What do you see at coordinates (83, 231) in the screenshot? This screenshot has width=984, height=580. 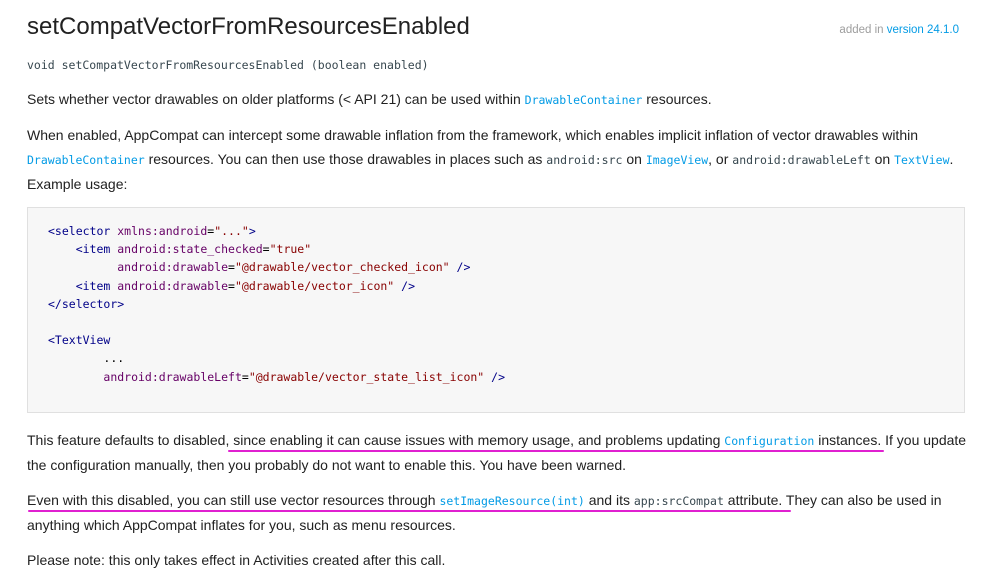 I see `code-token: <selector` at bounding box center [83, 231].